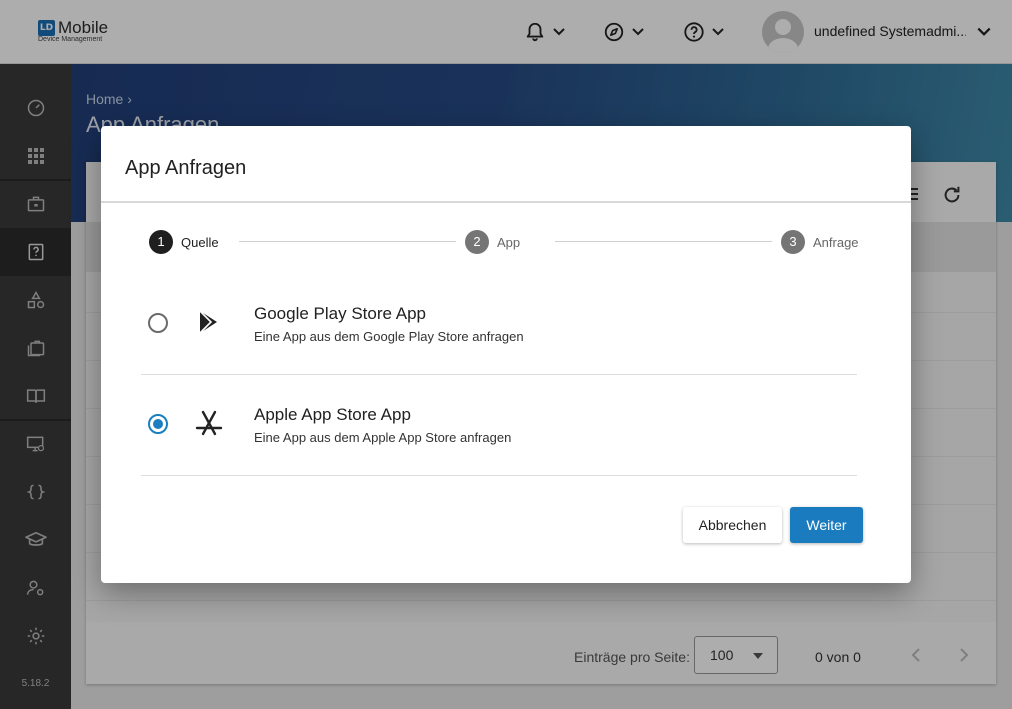 This screenshot has height=709, width=1012. What do you see at coordinates (200, 242) in the screenshot?
I see `step-label: Quelle` at bounding box center [200, 242].